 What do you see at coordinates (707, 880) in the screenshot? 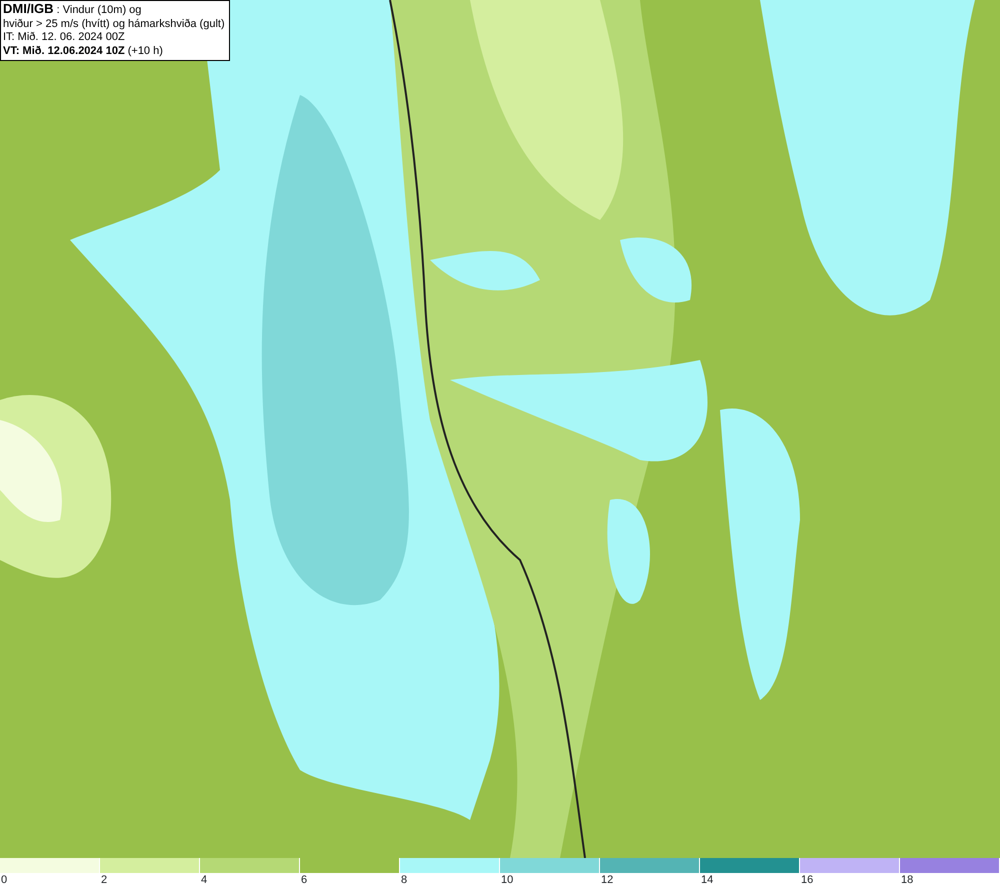
I see `scale-label: 14` at bounding box center [707, 880].